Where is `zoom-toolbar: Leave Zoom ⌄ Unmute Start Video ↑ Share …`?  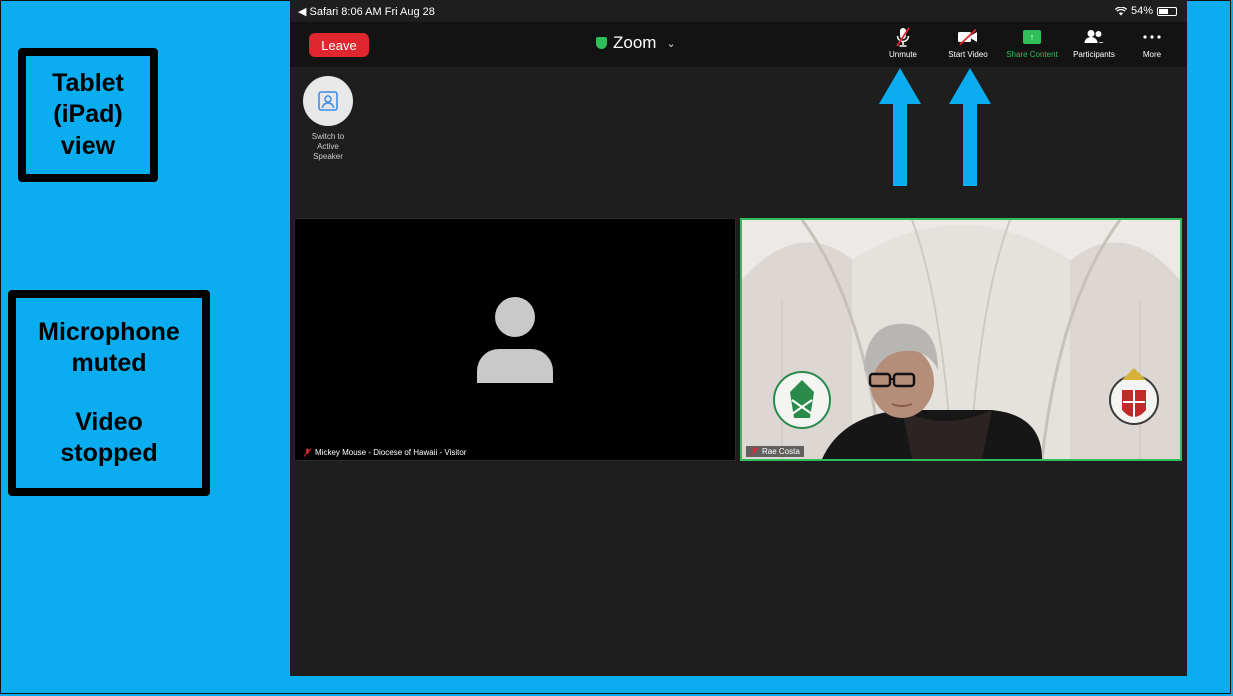 zoom-toolbar: Leave Zoom ⌄ Unmute Start Video ↑ Share … is located at coordinates (738, 44).